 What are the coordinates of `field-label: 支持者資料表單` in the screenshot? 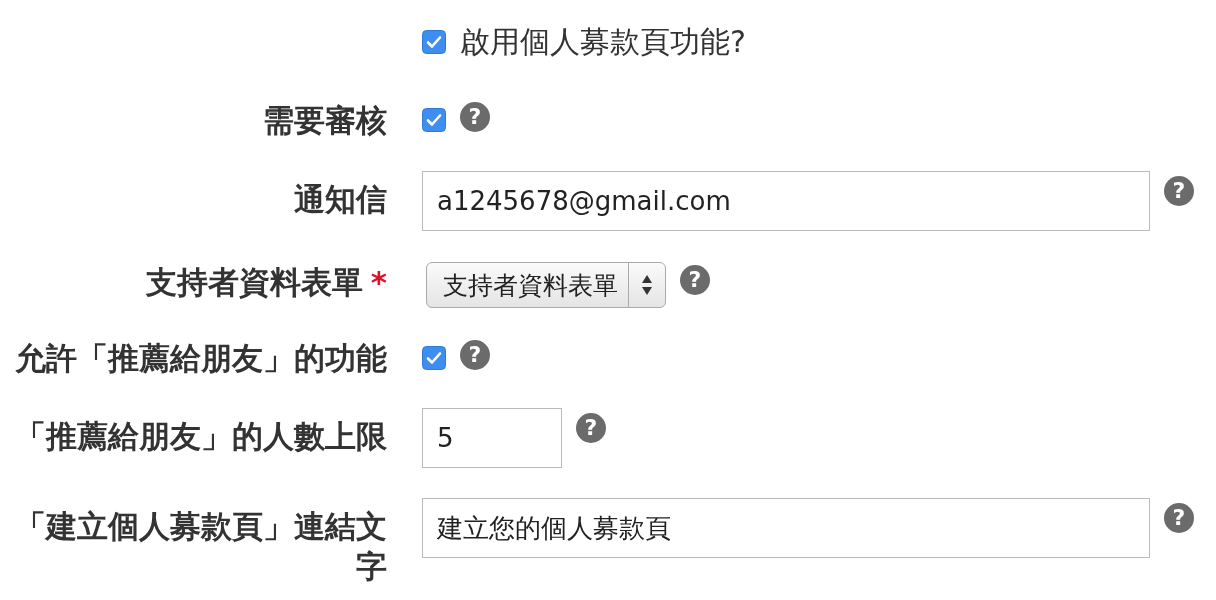 It's located at (254, 282).